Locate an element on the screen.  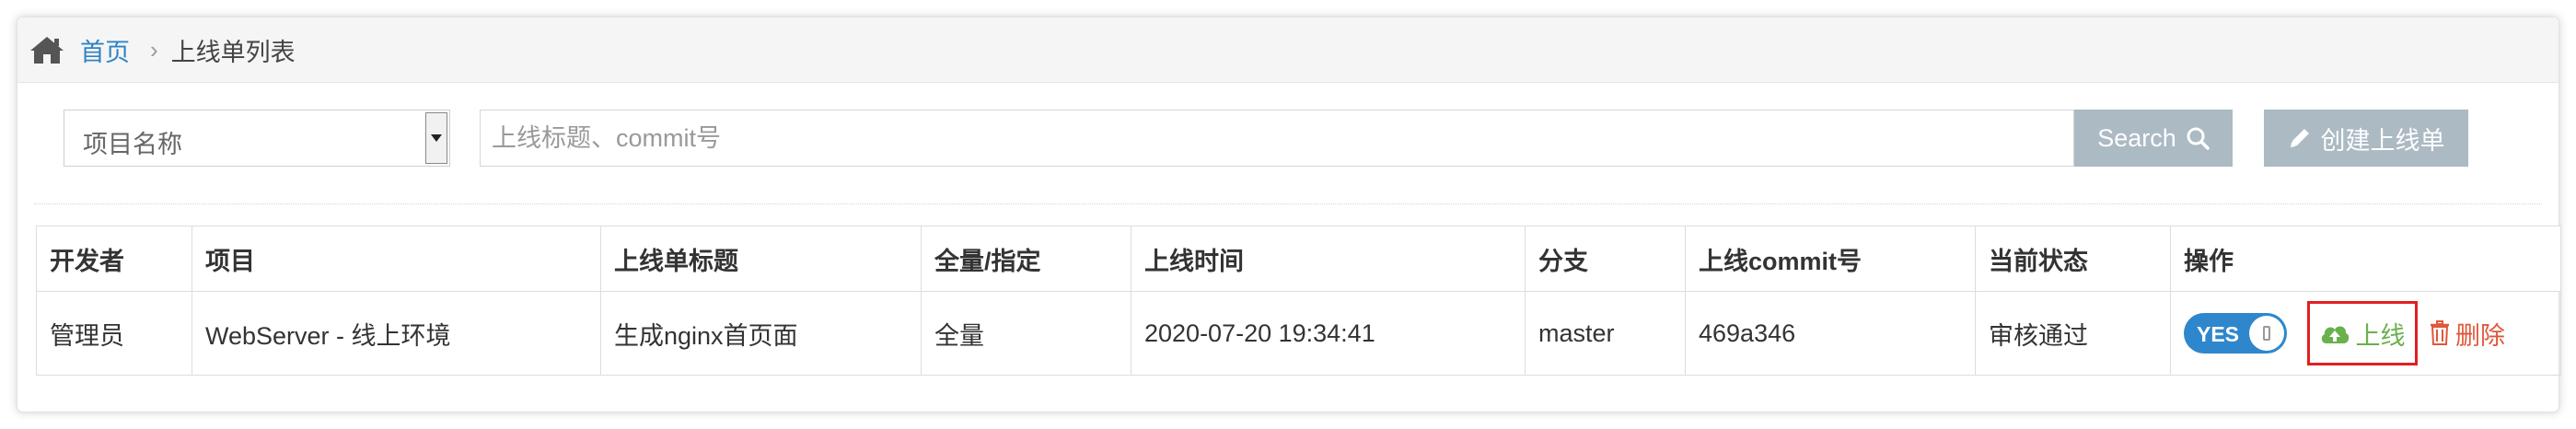
enable-toggle: YES is located at coordinates (2235, 333).